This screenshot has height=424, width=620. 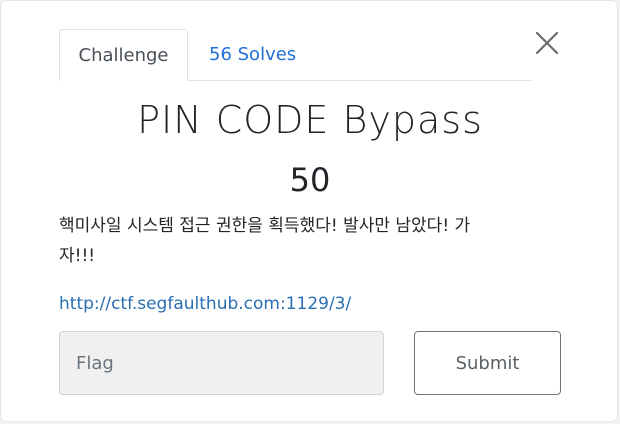 What do you see at coordinates (309, 241) in the screenshot?
I see `challenge-description: 핵미사일 시스템 접근 권한을 획득했다! 발사만 남았다! 가 자!!!` at bounding box center [309, 241].